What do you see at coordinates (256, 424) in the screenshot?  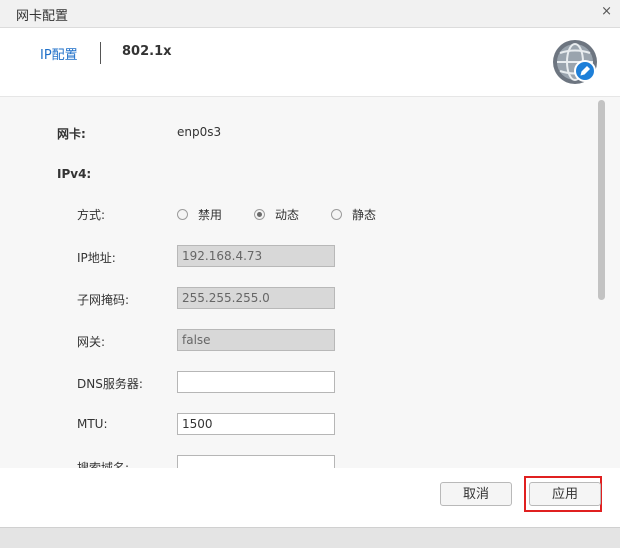 I see `mtu-input` at bounding box center [256, 424].